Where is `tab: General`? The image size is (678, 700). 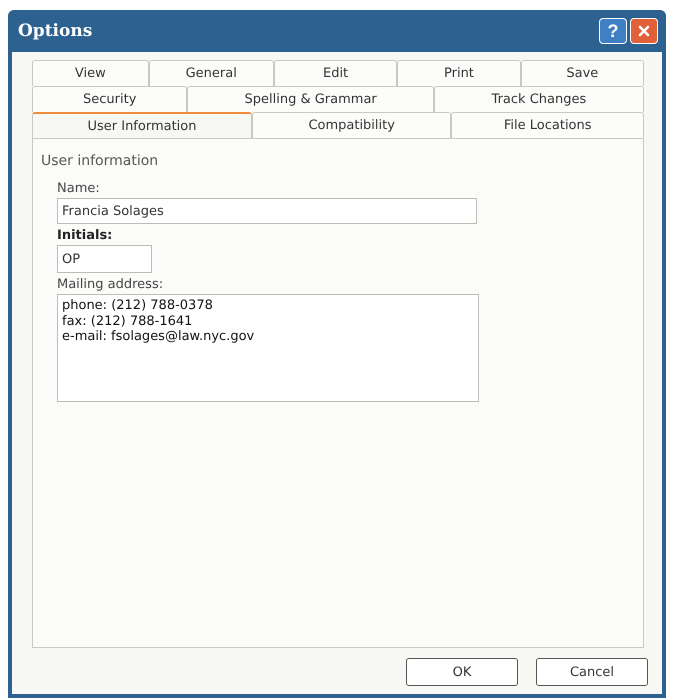 tab: General is located at coordinates (211, 73).